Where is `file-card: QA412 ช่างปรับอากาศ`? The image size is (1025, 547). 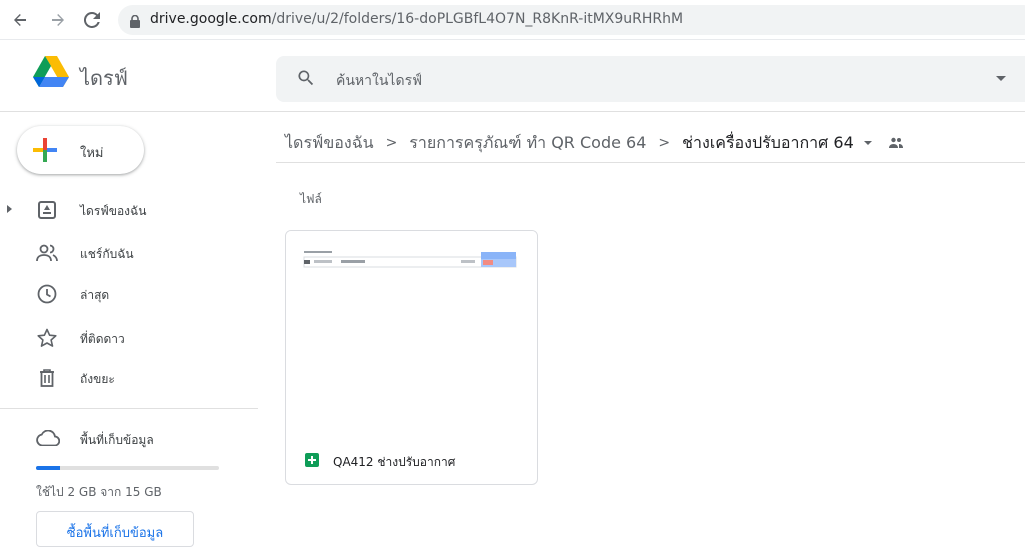 file-card: QA412 ช่างปรับอากาศ is located at coordinates (411, 357).